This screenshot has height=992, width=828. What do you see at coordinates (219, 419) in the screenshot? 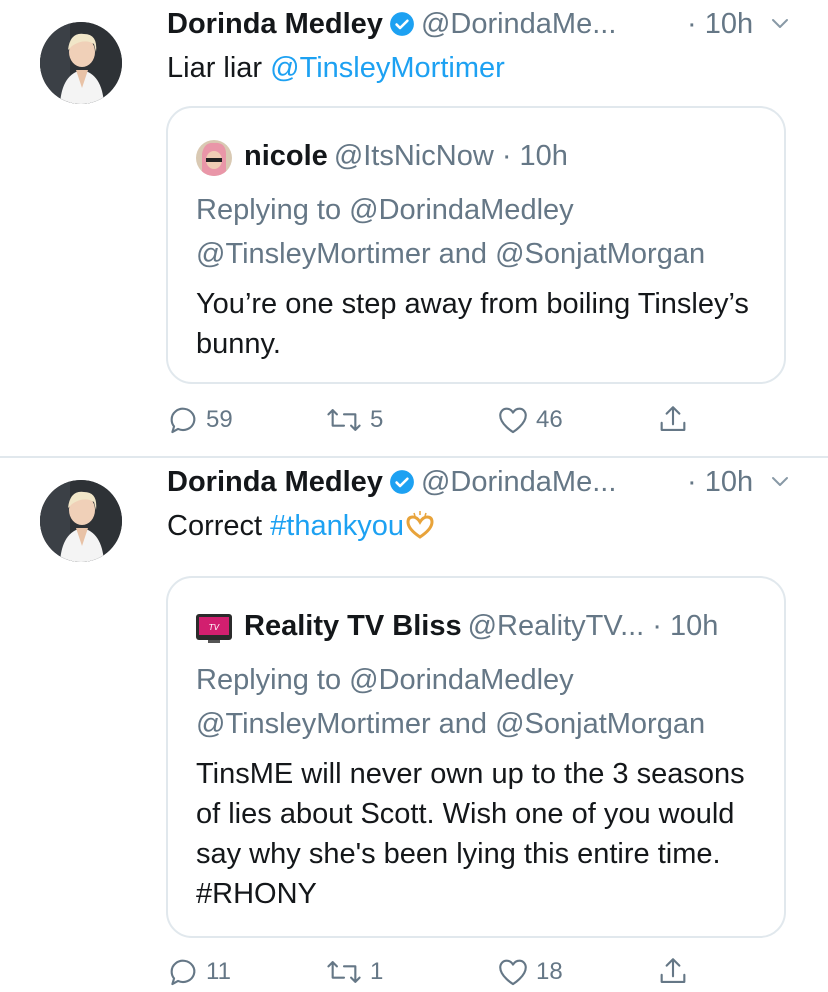
I see `reply-count: 59` at bounding box center [219, 419].